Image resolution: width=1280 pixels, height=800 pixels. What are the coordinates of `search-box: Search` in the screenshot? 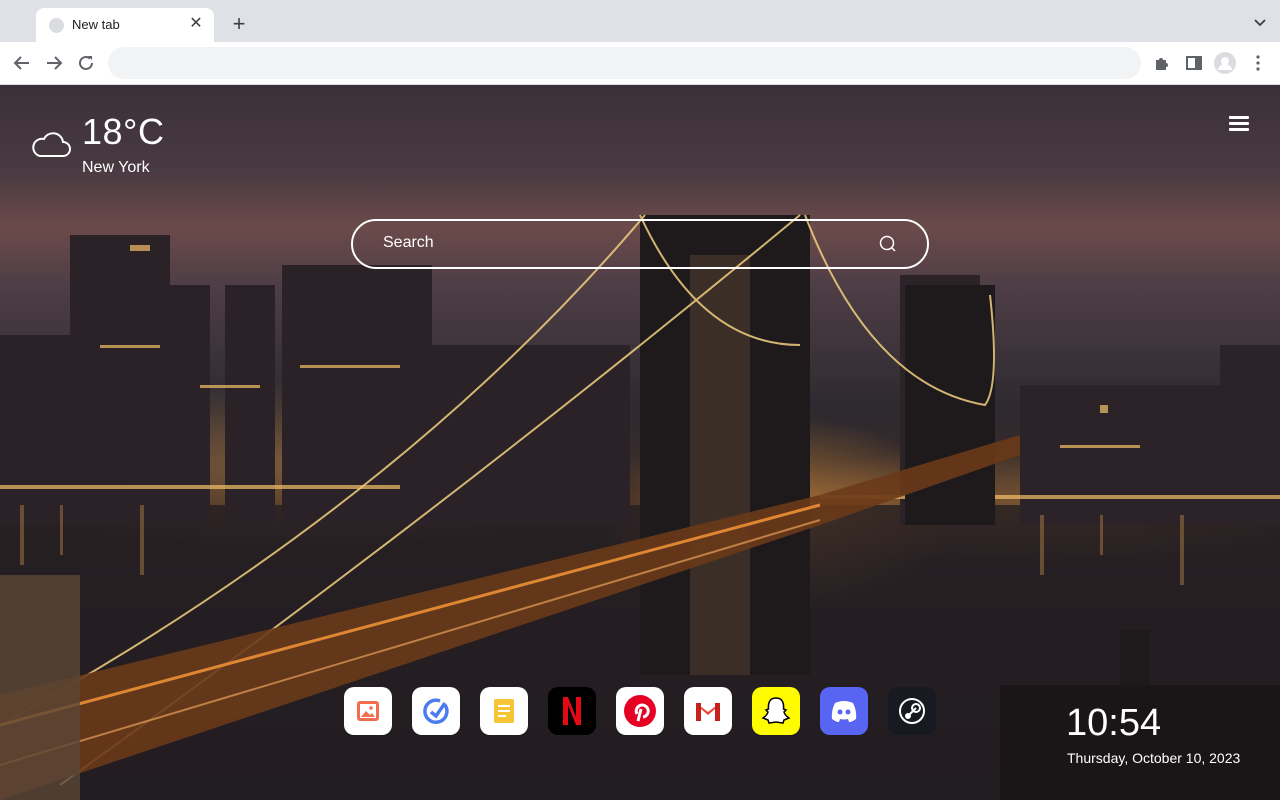 It's located at (640, 244).